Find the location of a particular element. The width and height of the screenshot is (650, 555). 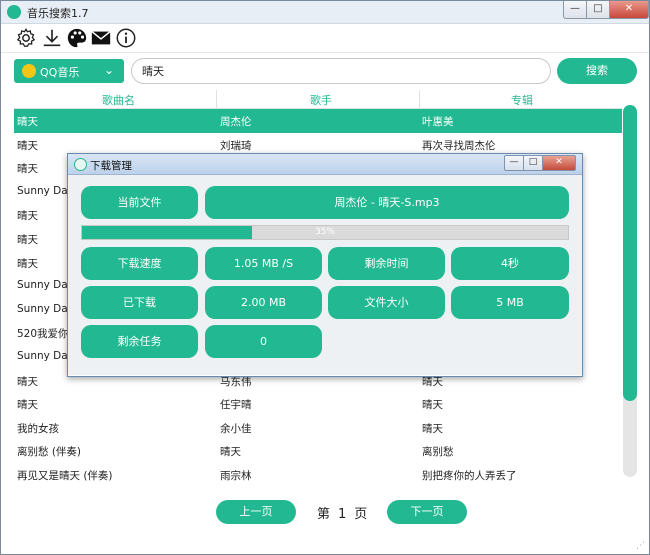

album-cell: 别把疼你的人弄丢了 is located at coordinates (469, 475).